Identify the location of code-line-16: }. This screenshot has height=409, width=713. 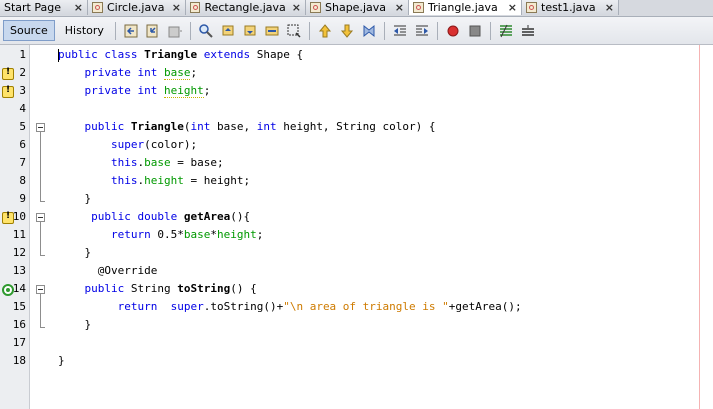
(75, 324).